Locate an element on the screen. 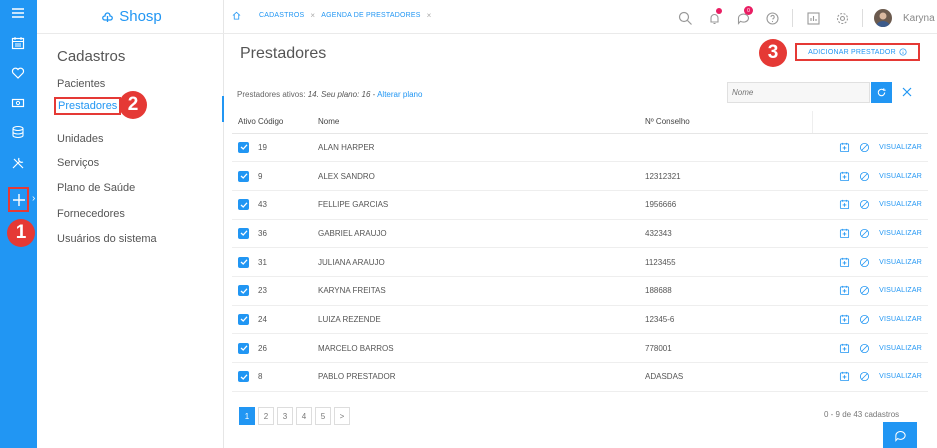 This screenshot has width=937, height=448. sidebar-item-prestadores: Prestadores is located at coordinates (88, 106).